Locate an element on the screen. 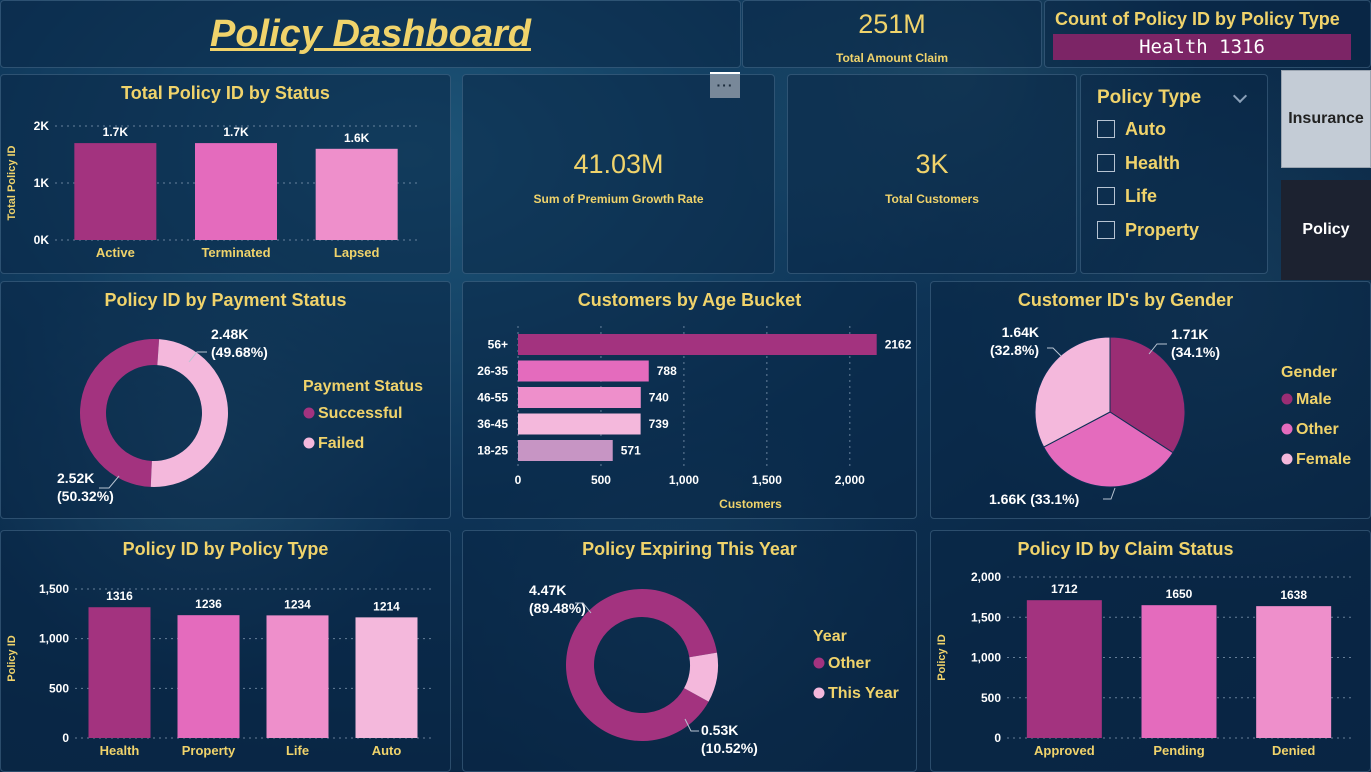  y-tick-label: 56+ is located at coordinates (498, 345).